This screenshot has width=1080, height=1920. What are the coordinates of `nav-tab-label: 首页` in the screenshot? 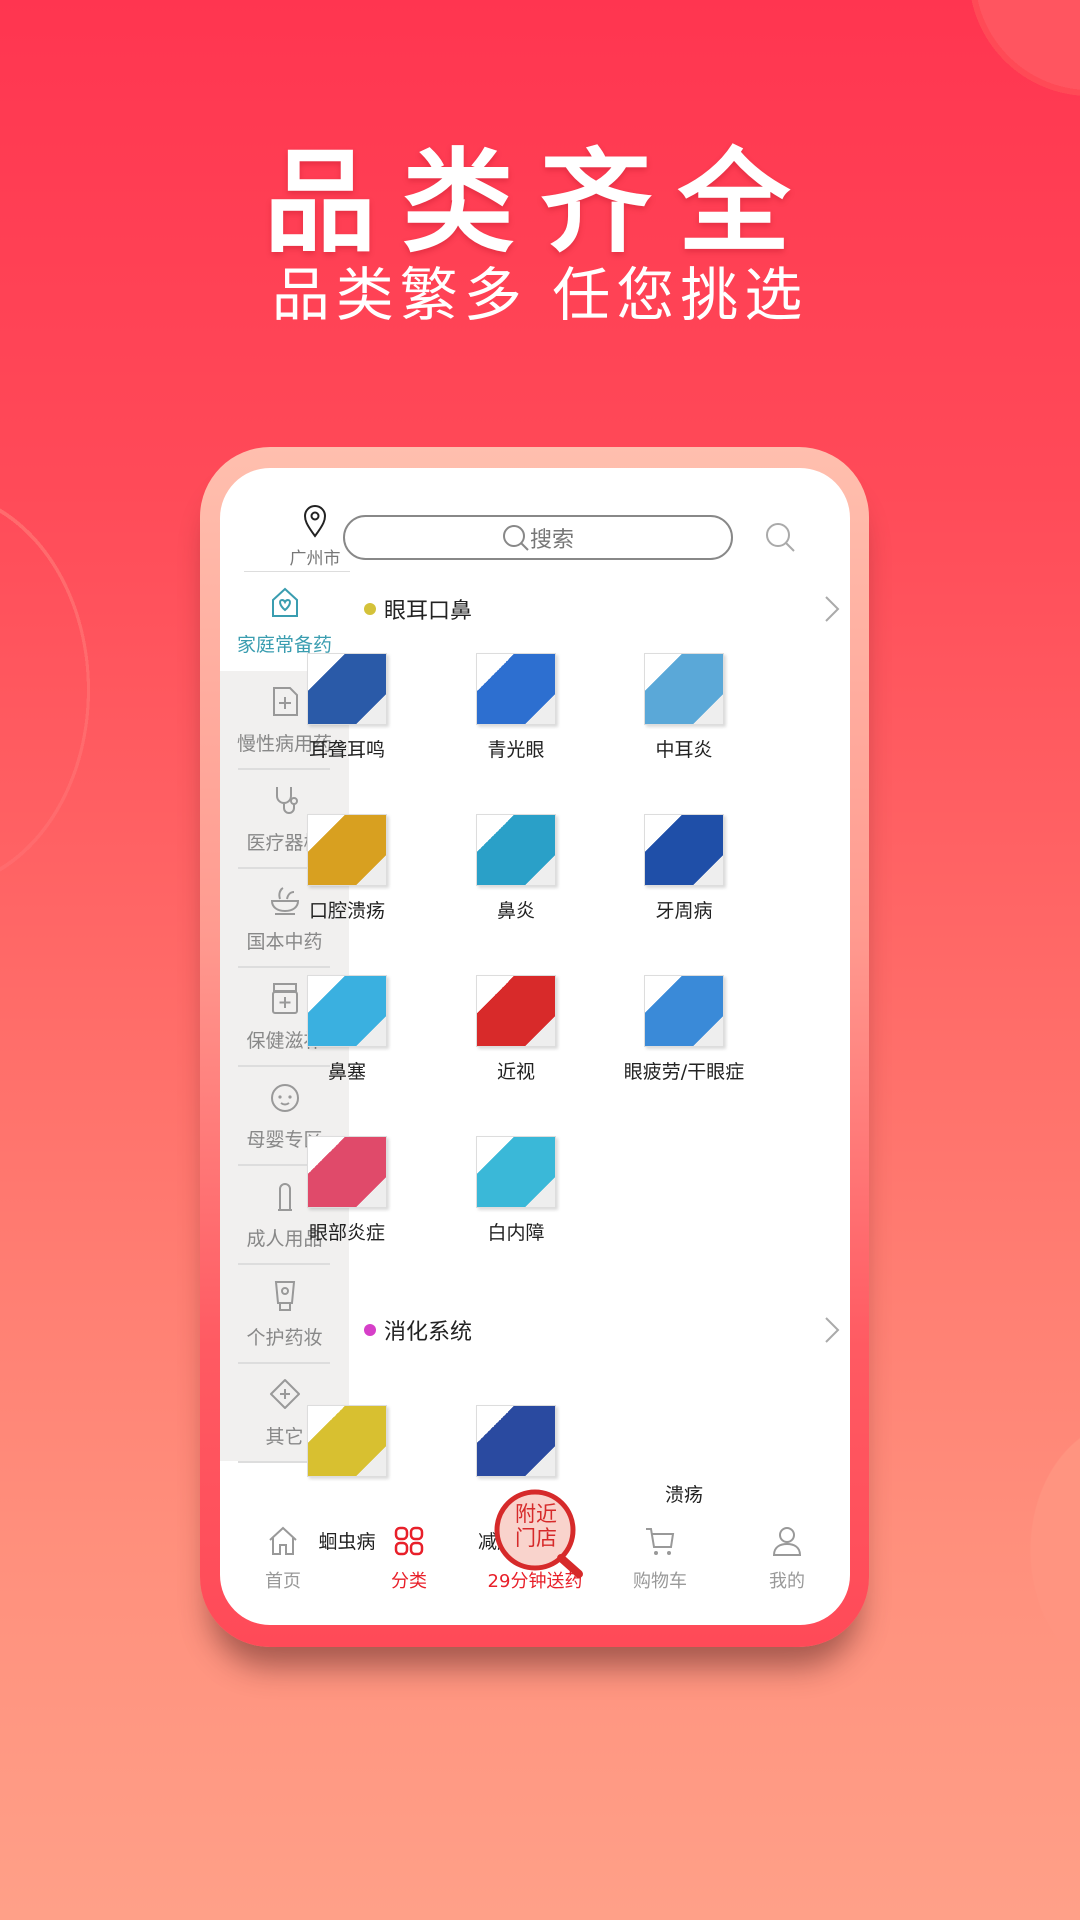 It's located at (283, 1581).